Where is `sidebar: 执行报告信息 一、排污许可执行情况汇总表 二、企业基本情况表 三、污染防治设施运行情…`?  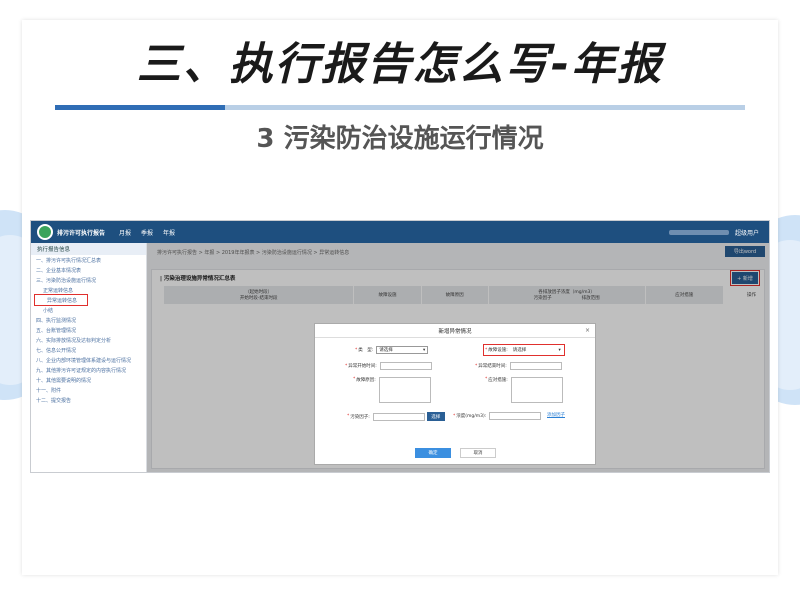 sidebar: 执行报告信息 一、排污许可执行情况汇总表 二、企业基本情况表 三、污染防治设施运行情… is located at coordinates (89, 357).